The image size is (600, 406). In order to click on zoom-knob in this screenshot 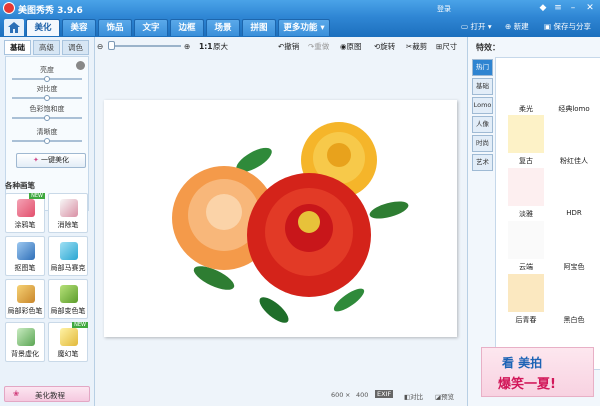, I will do `click(111, 45)`.